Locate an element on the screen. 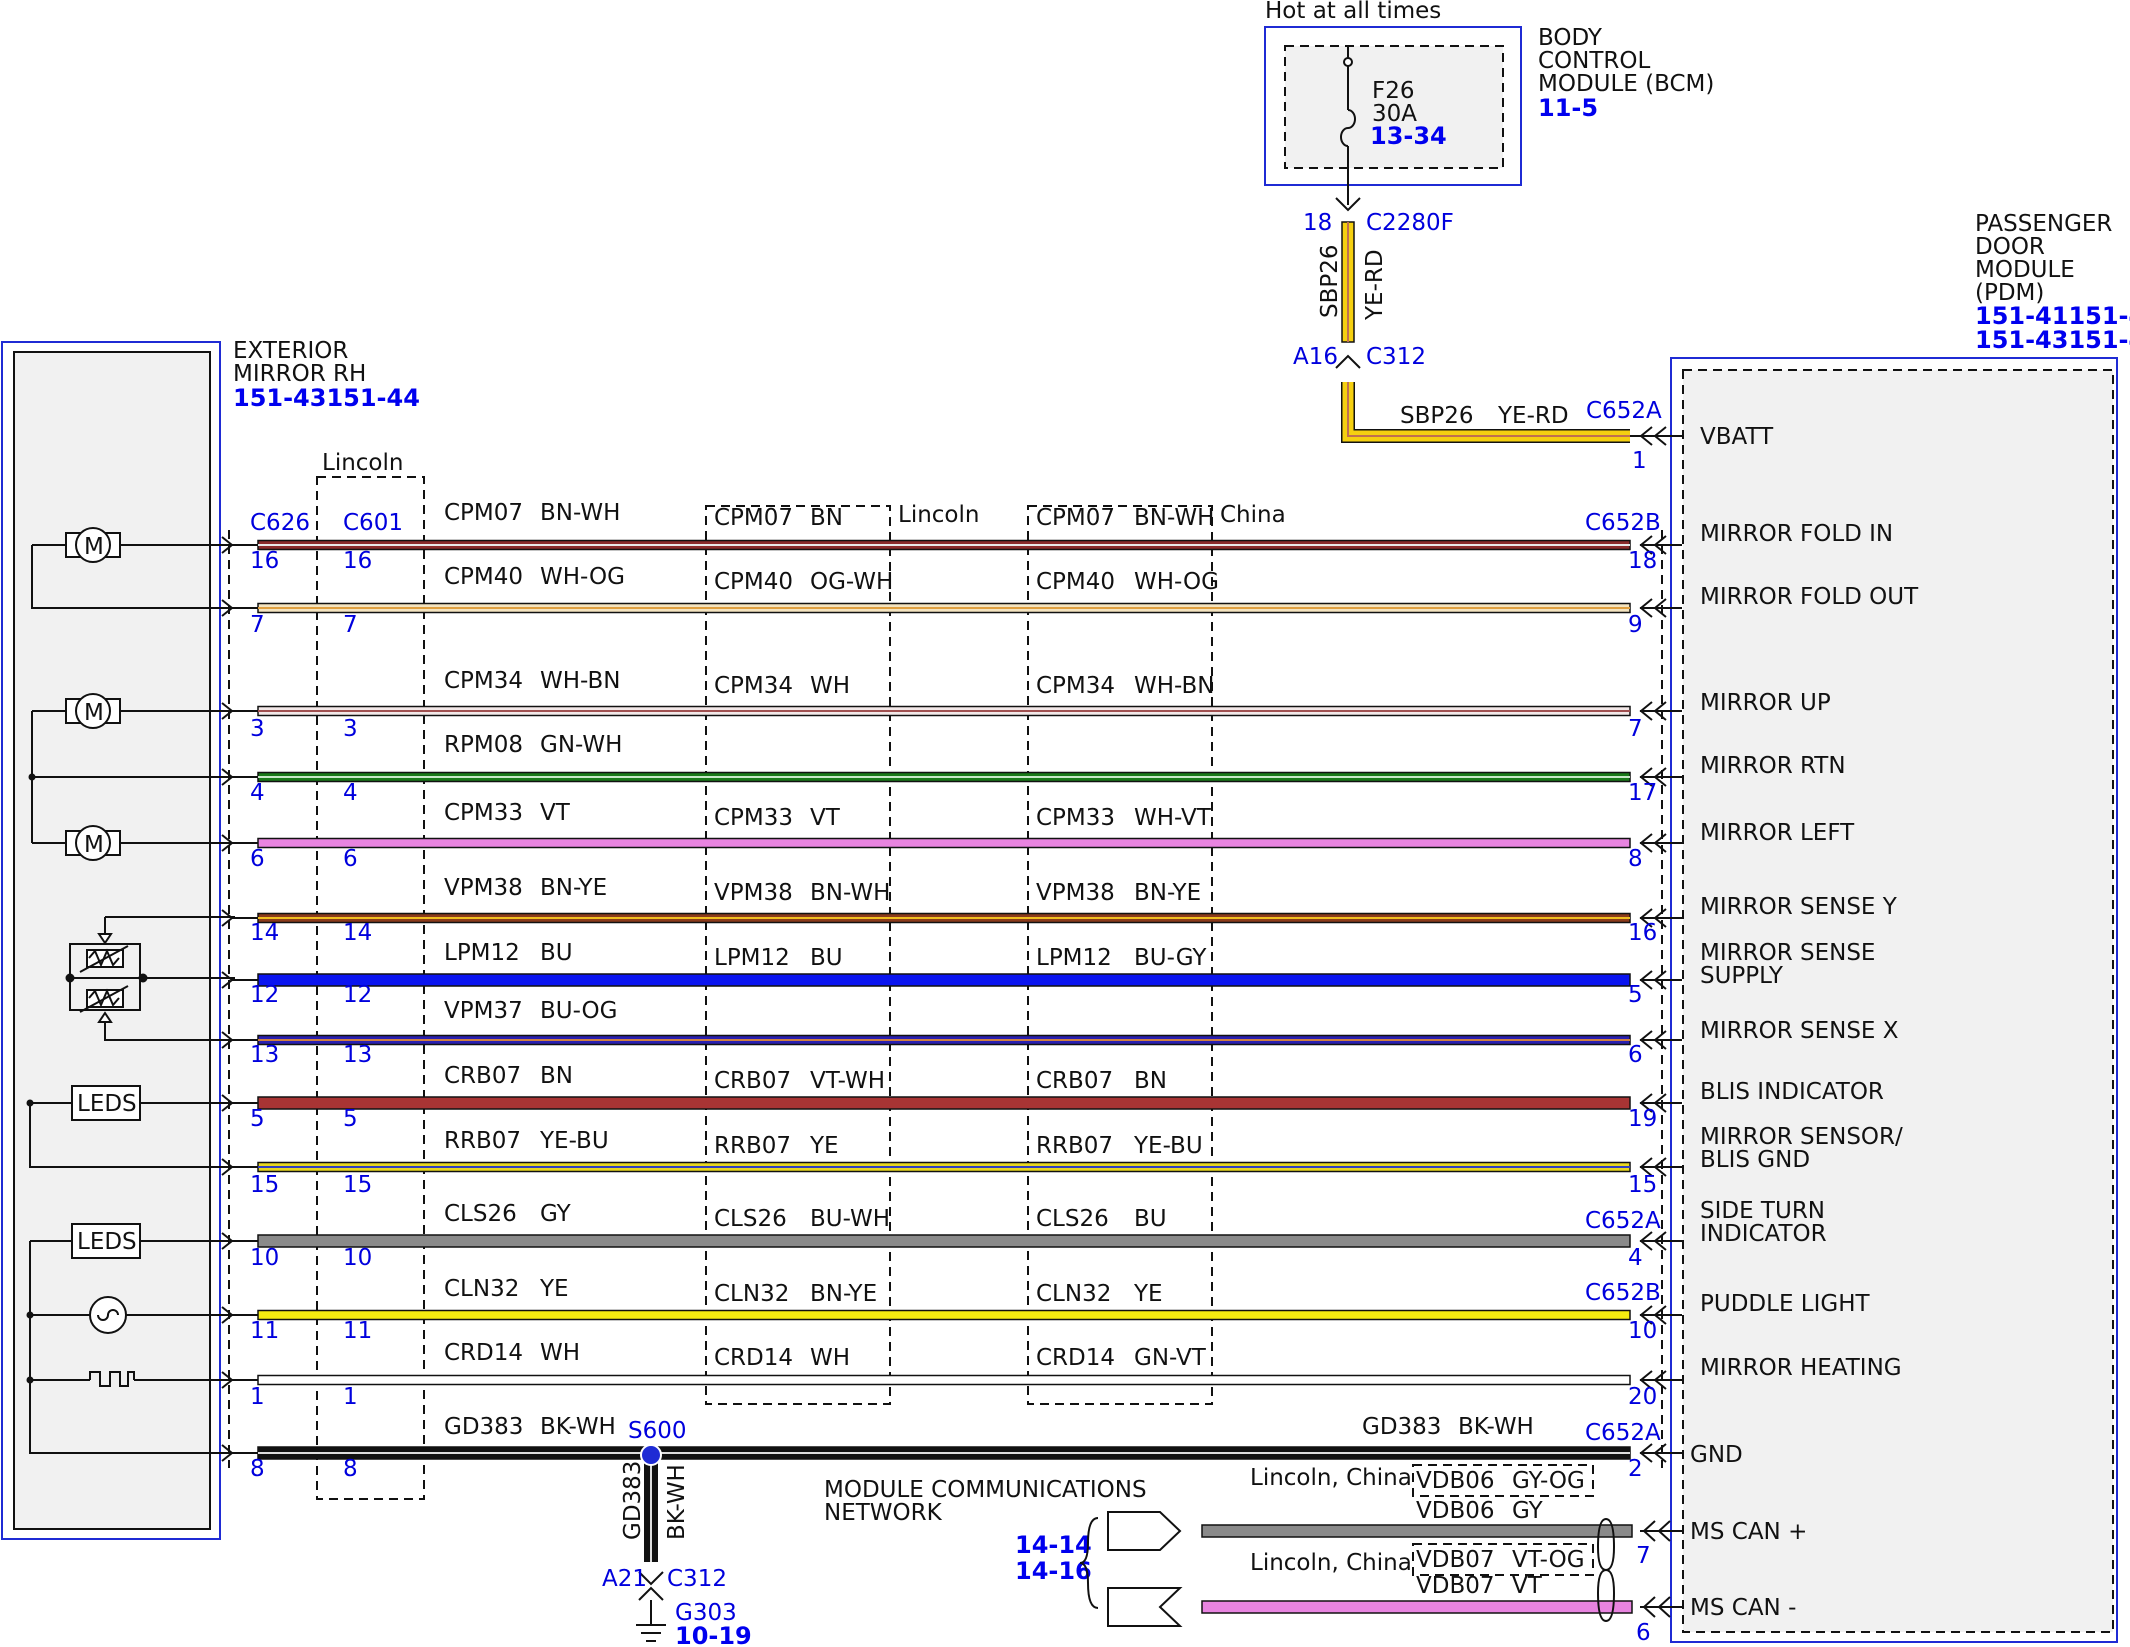 The image size is (2130, 1647). pin-c601: 16 is located at coordinates (357, 561).